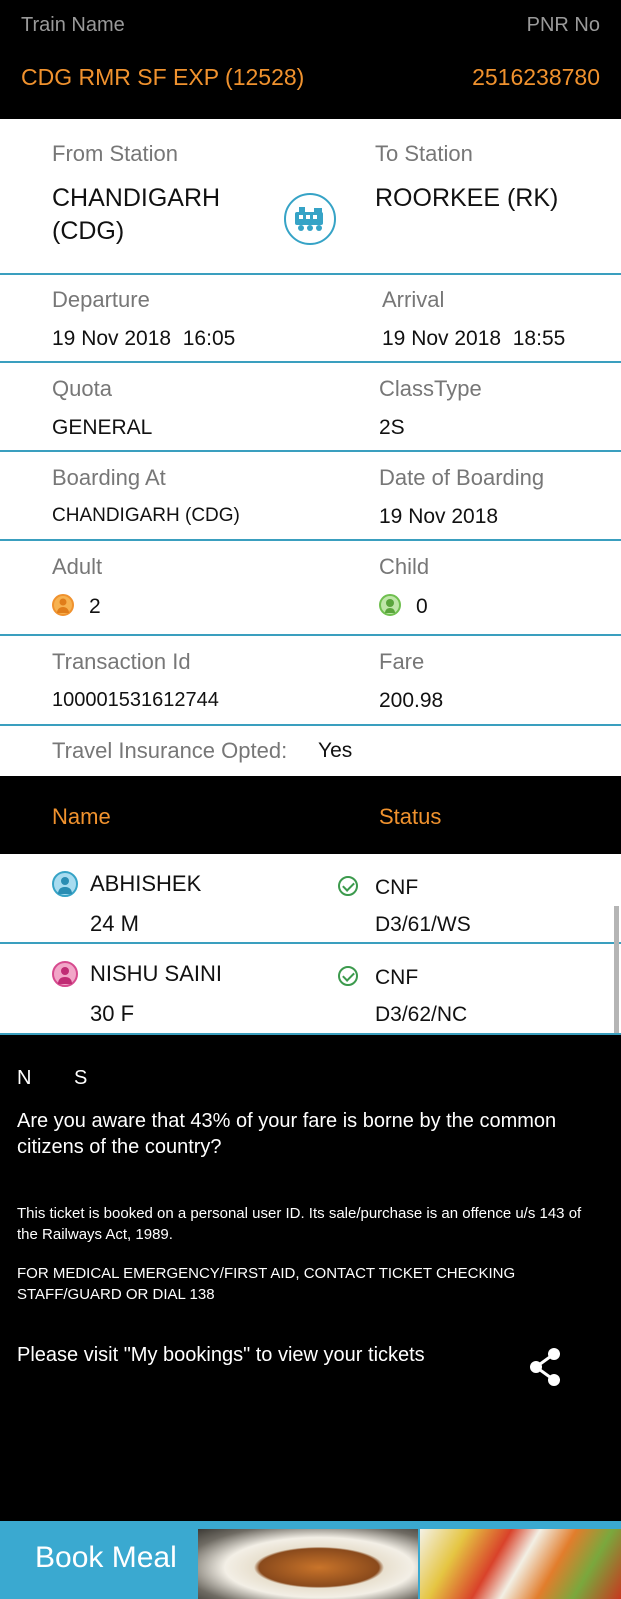  Describe the element at coordinates (413, 299) in the screenshot. I see `arrival-label: Arrival` at that location.